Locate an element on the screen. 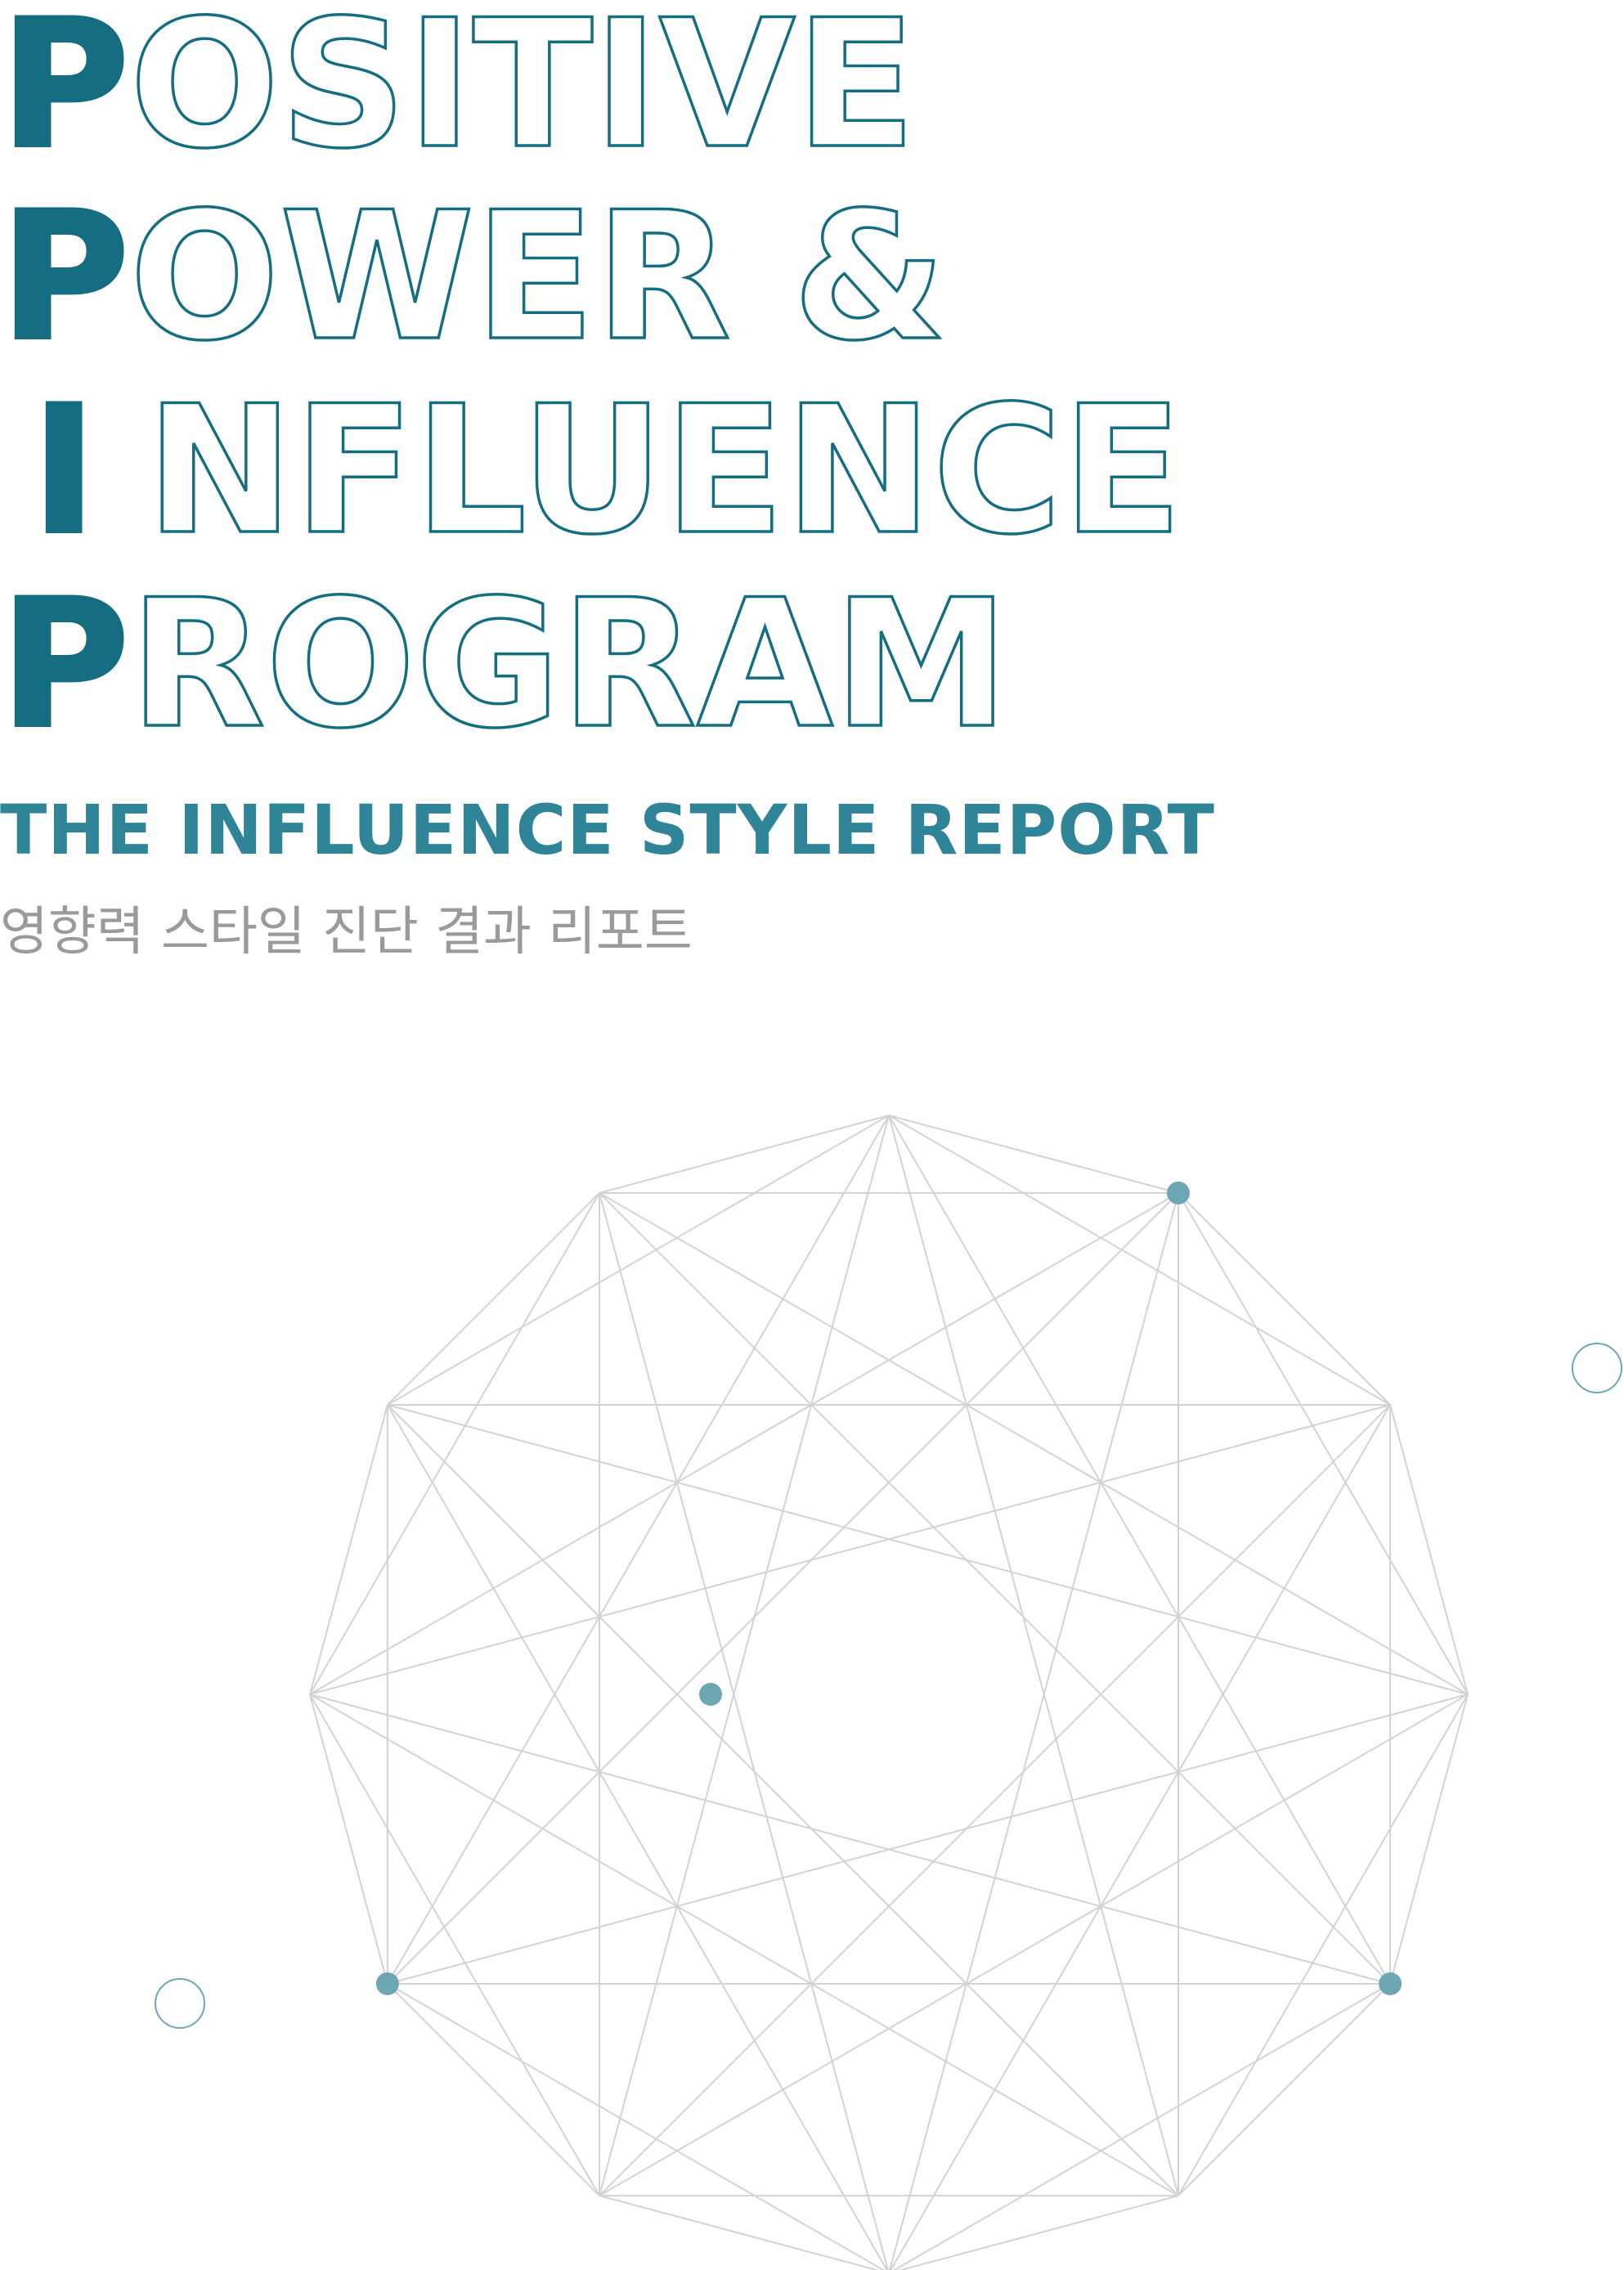 The image size is (1624, 2270). center-dot is located at coordinates (711, 1694).